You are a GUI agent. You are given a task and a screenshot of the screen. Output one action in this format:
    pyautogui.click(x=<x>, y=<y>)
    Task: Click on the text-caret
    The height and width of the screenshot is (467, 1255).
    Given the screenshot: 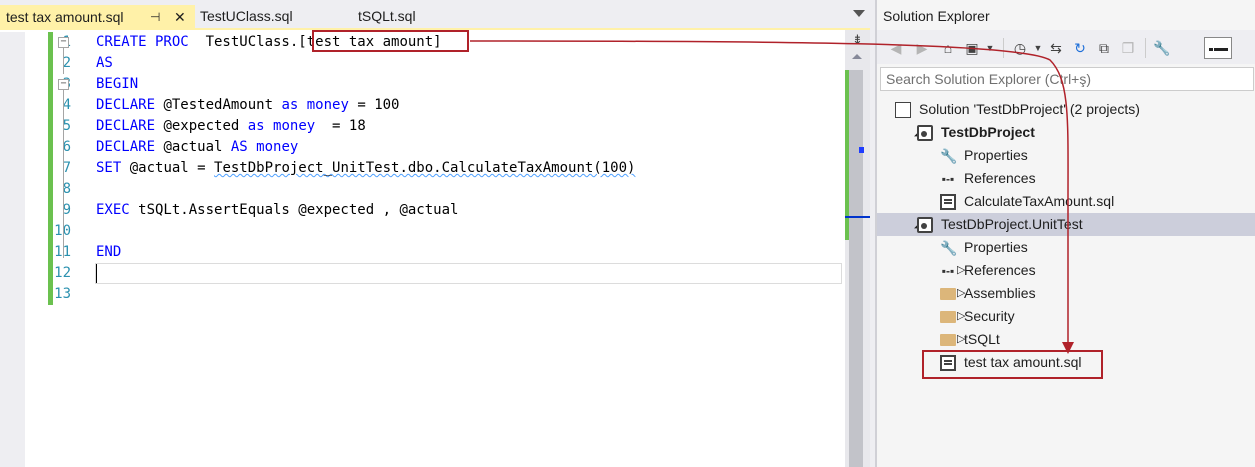 What is the action you would take?
    pyautogui.click(x=96, y=273)
    